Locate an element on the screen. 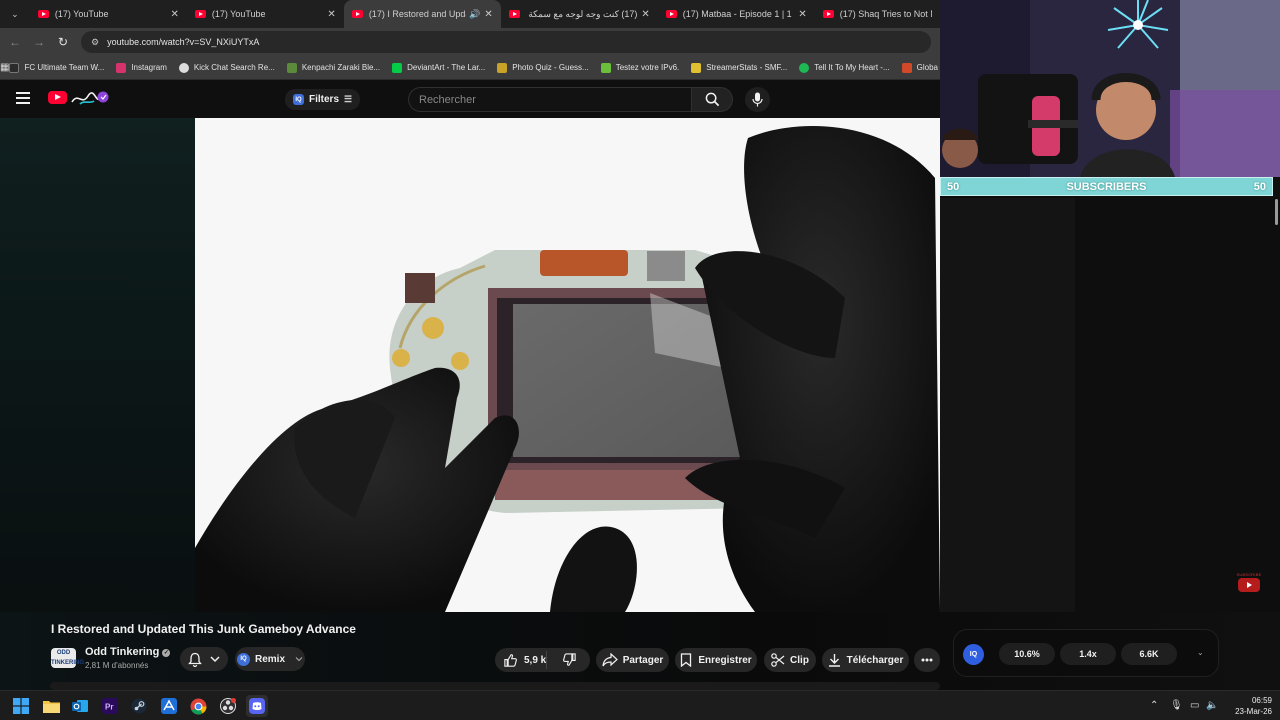 The height and width of the screenshot is (720, 1280). system-clock: 06:59 23-Mar-26 is located at coordinates (1247, 706).